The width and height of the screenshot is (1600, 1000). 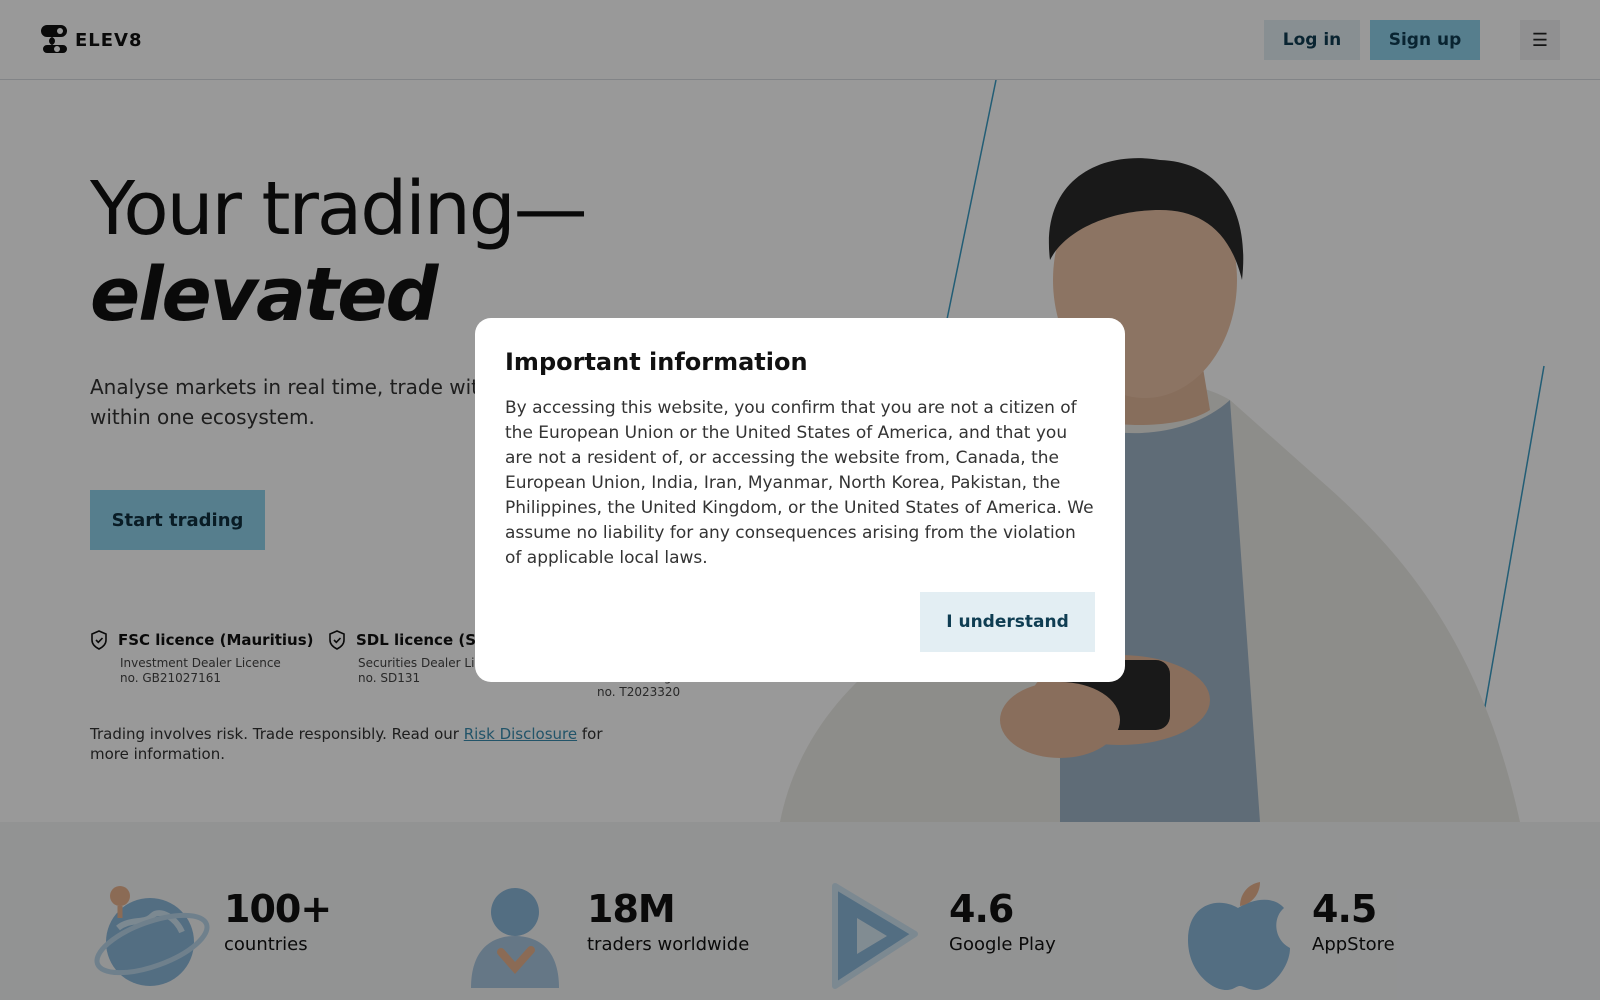 I want to click on modal-title: Important information, so click(x=656, y=362).